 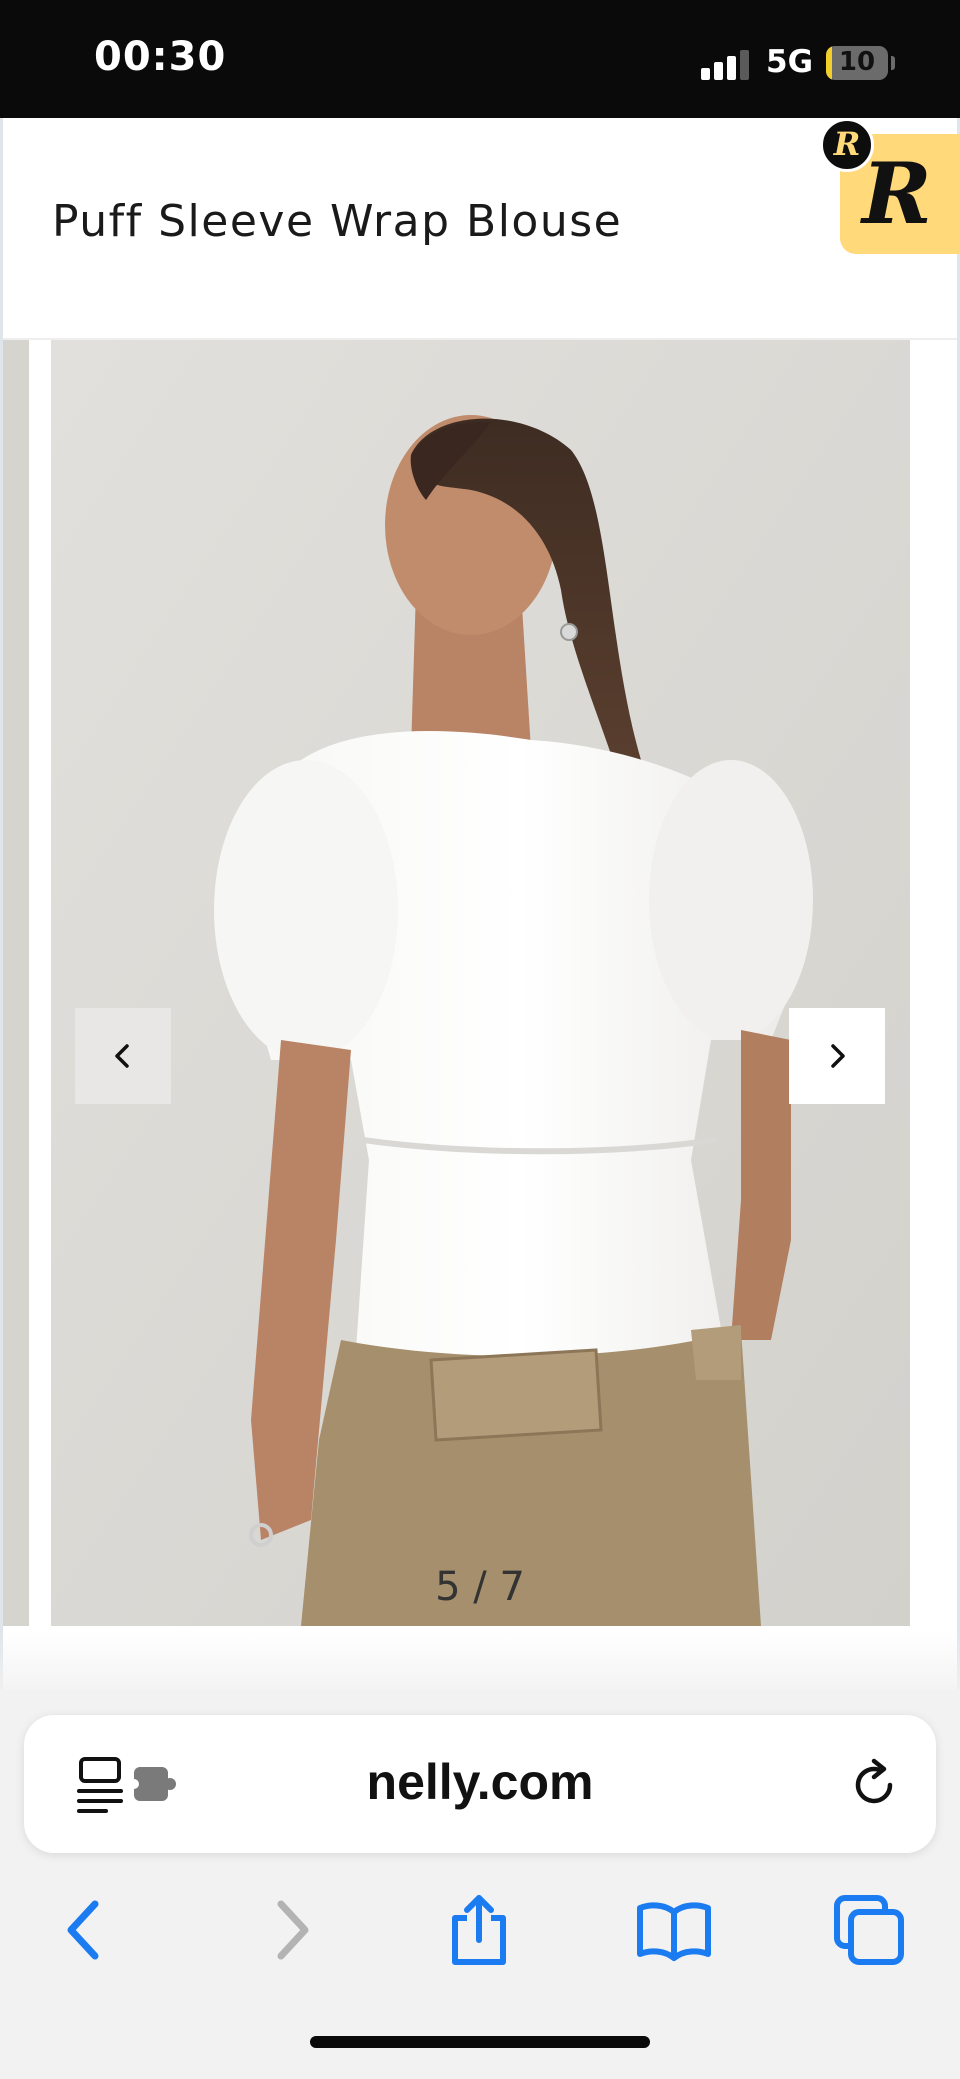 What do you see at coordinates (16, 983) in the screenshot?
I see `previous-slide-peek` at bounding box center [16, 983].